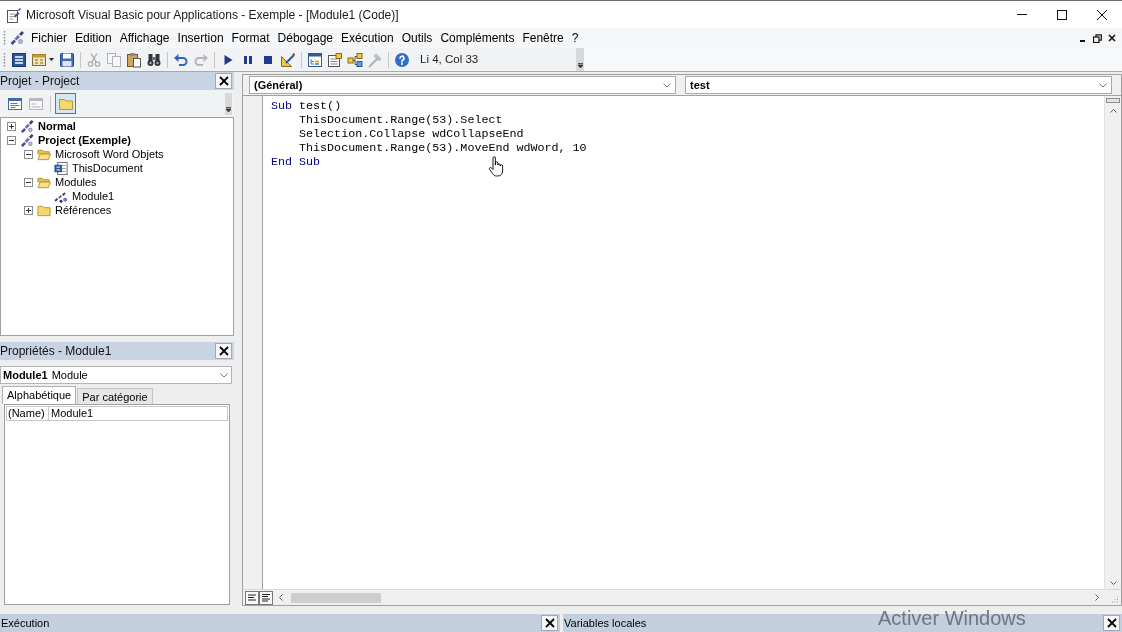 The image size is (1122, 632). I want to click on property-name-cell: (Name), so click(28, 413).